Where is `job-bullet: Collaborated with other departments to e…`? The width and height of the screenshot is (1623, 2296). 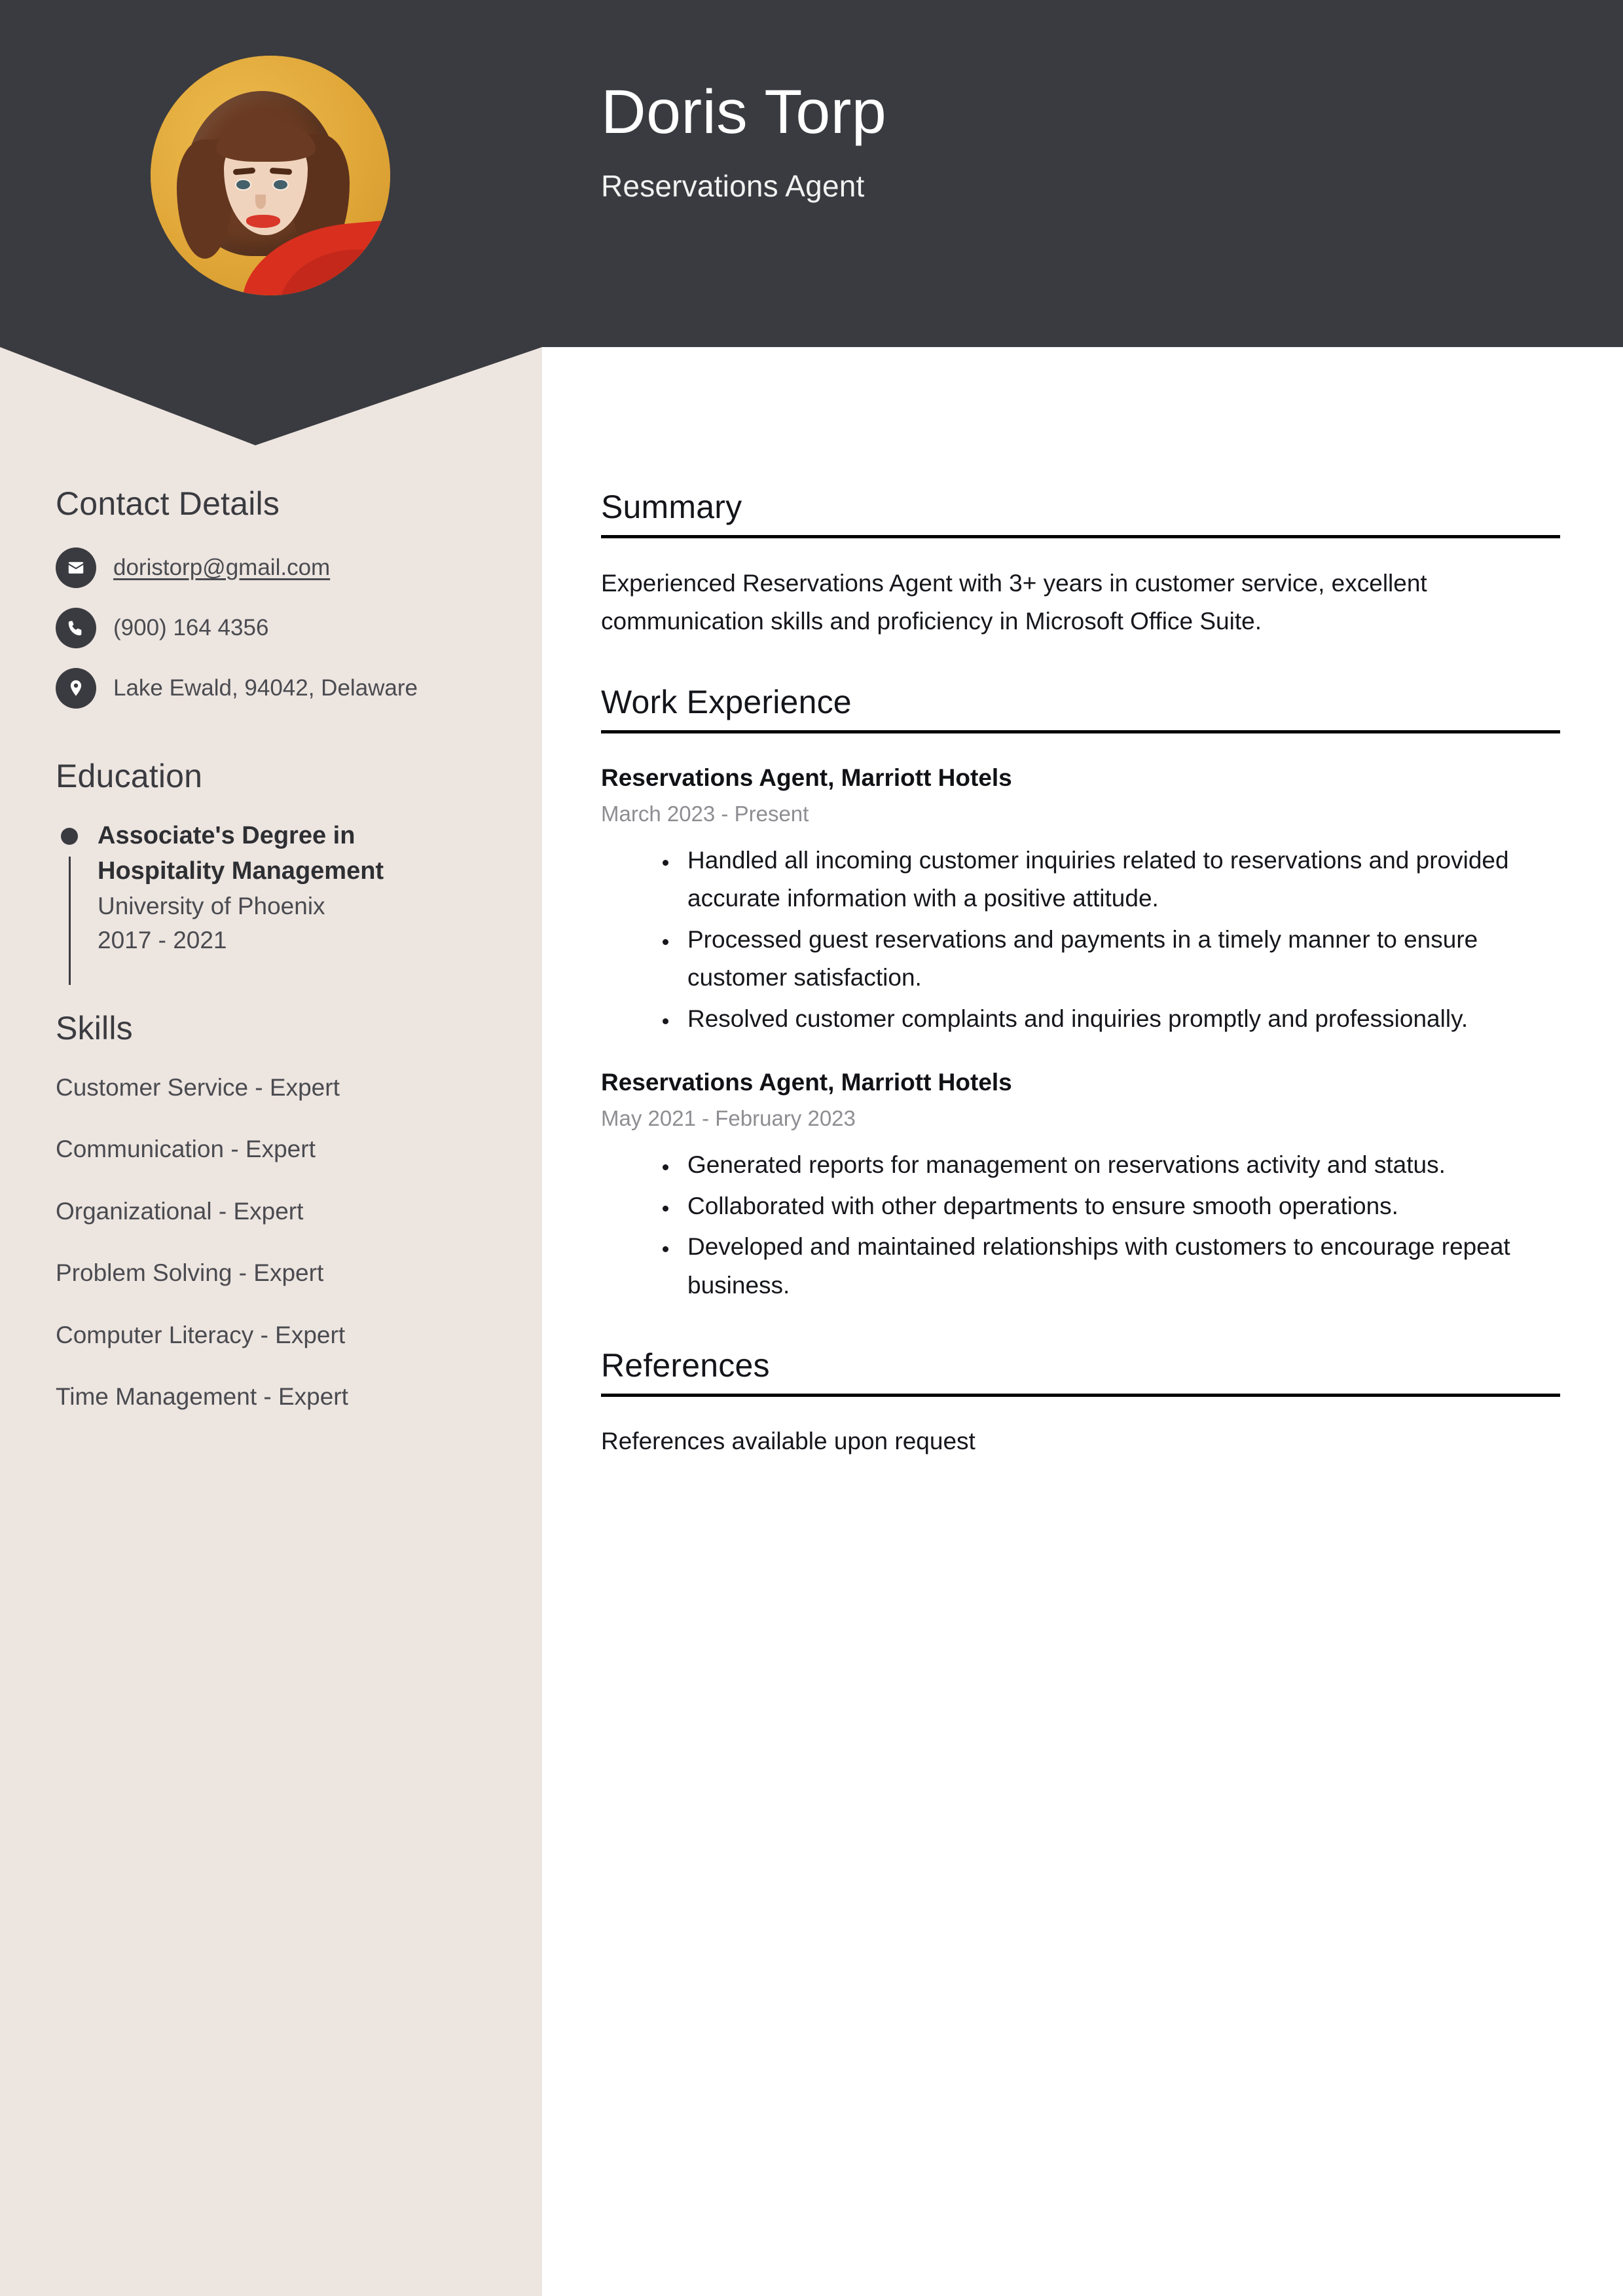 job-bullet: Collaborated with other departments to e… is located at coordinates (1119, 1206).